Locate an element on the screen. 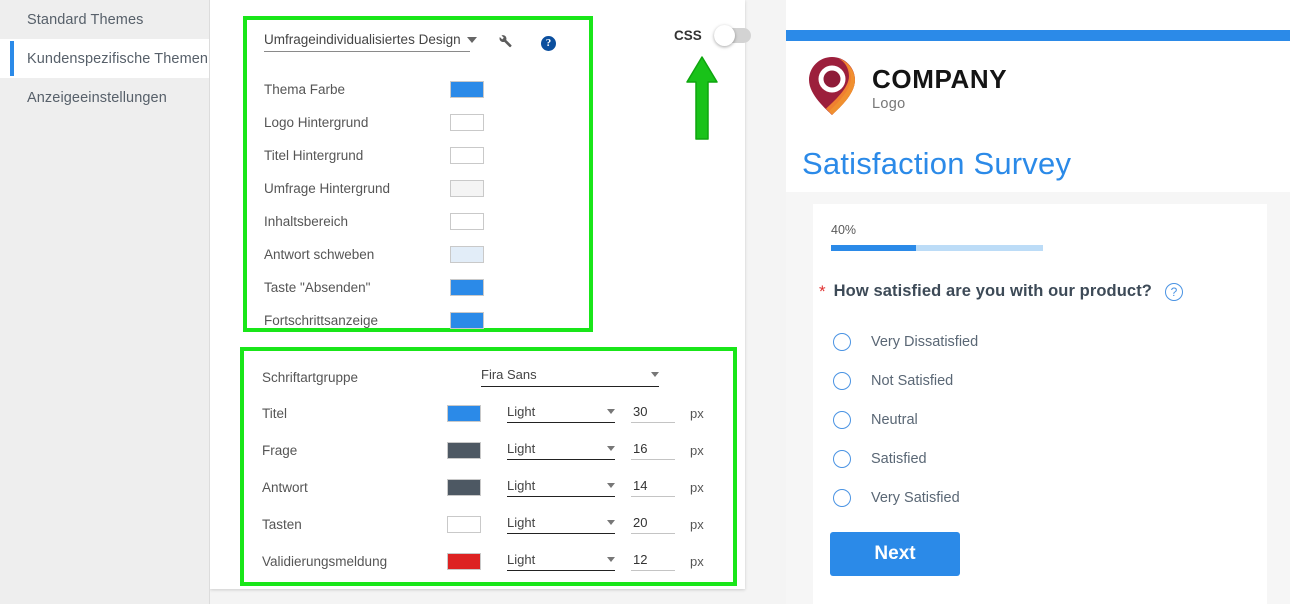 The height and width of the screenshot is (604, 1313). font-weight-dropdown-title: Light is located at coordinates (561, 413).